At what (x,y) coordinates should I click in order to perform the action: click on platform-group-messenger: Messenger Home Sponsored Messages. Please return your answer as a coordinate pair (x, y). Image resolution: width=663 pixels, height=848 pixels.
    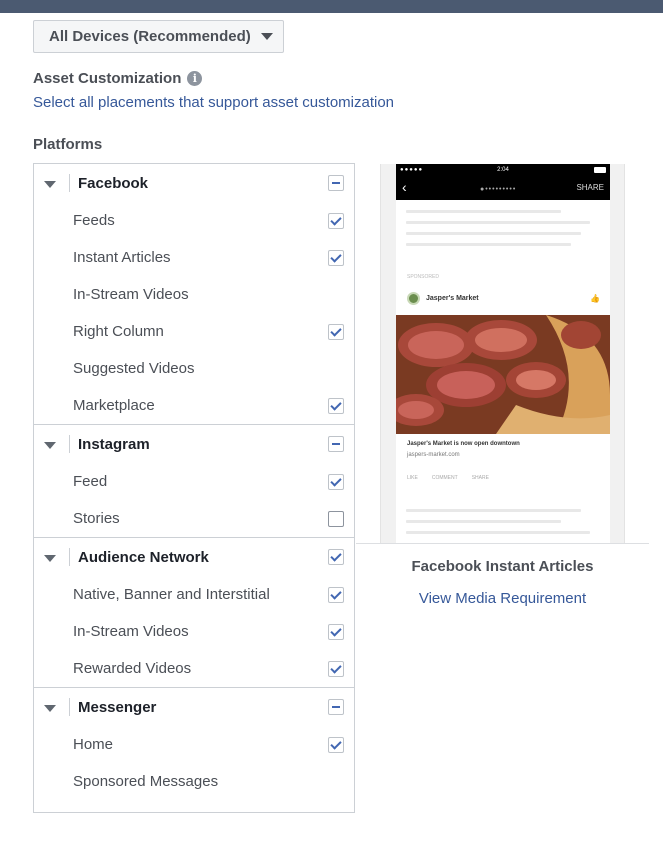
    Looking at the image, I should click on (194, 744).